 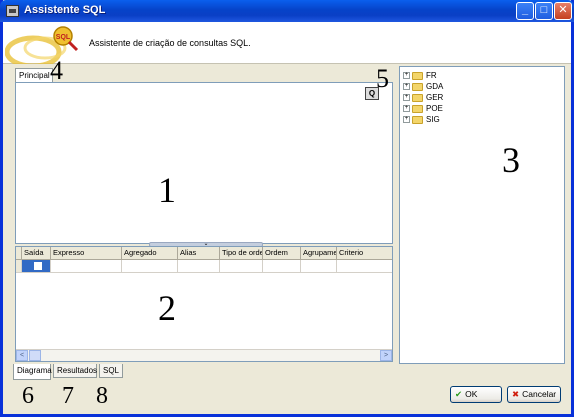 I want to click on tab-resultados: Resultados, so click(x=75, y=371).